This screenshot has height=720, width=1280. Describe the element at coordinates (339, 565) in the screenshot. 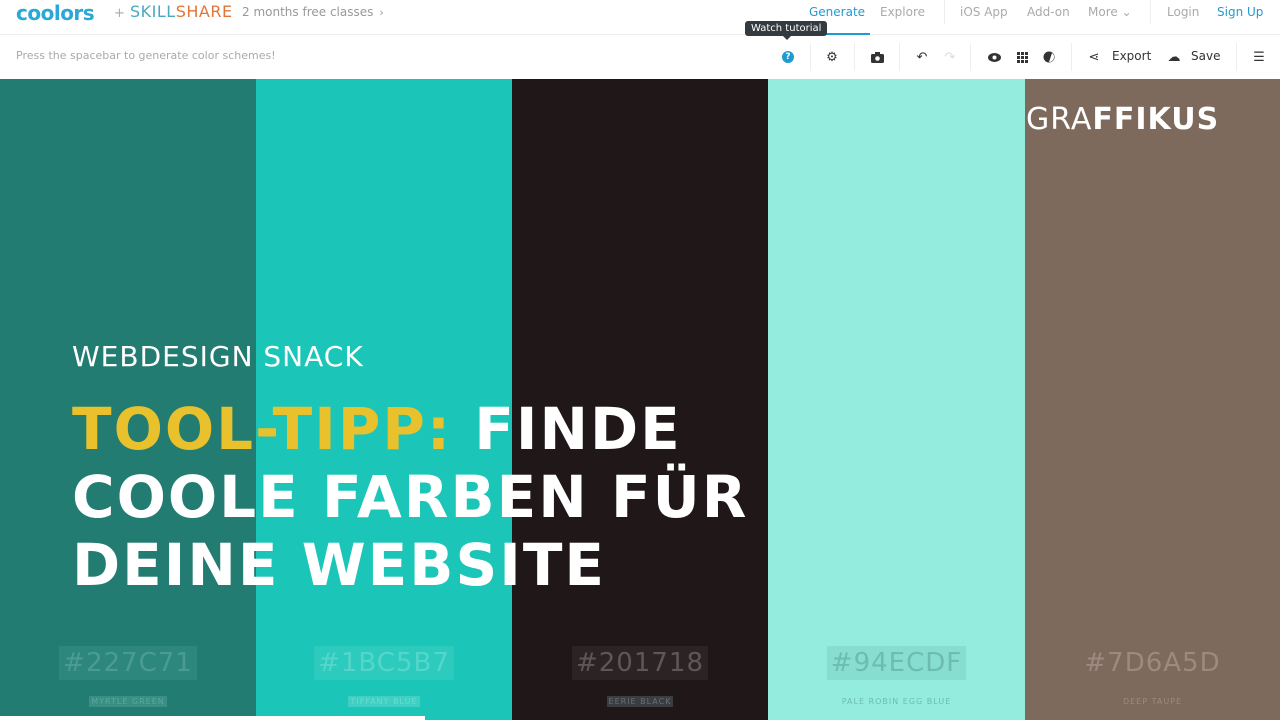

I see `headline-line-3: DEINE WEBSITE` at that location.